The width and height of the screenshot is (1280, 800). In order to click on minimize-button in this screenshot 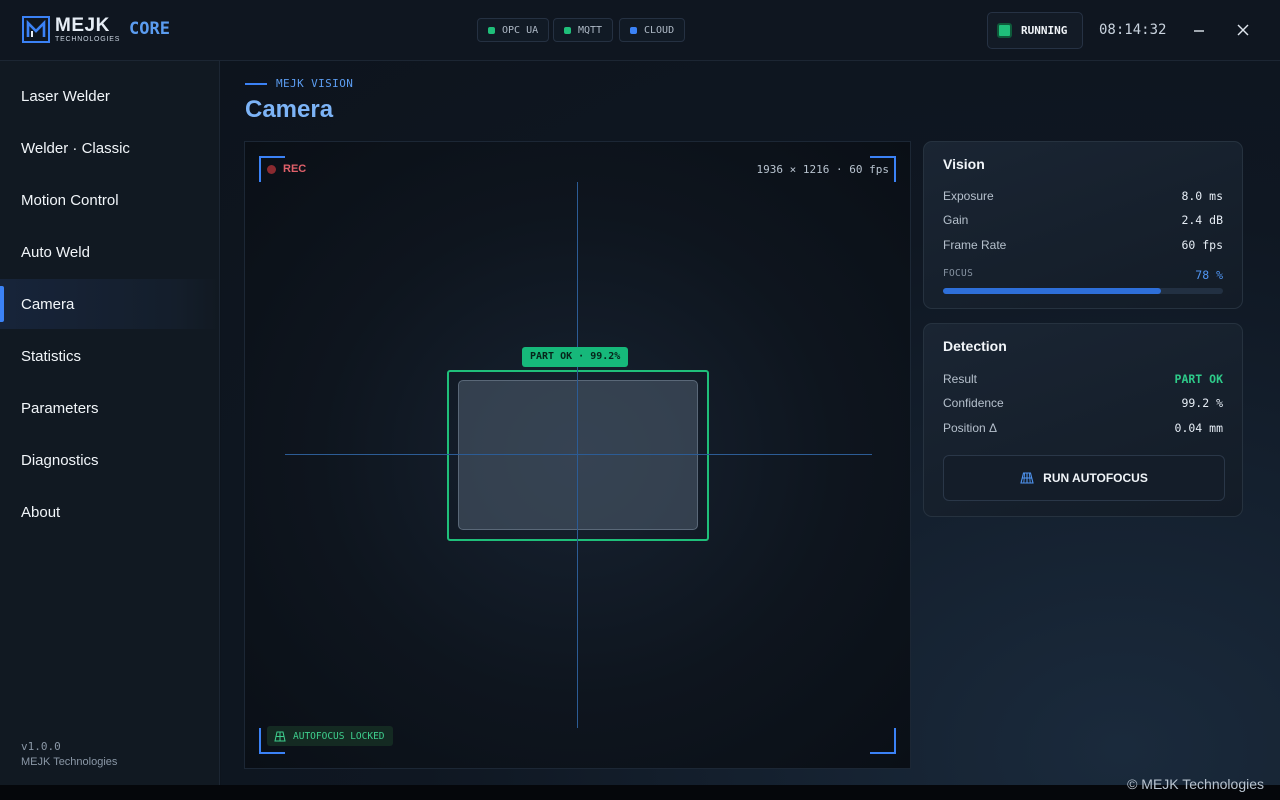, I will do `click(1199, 30)`.